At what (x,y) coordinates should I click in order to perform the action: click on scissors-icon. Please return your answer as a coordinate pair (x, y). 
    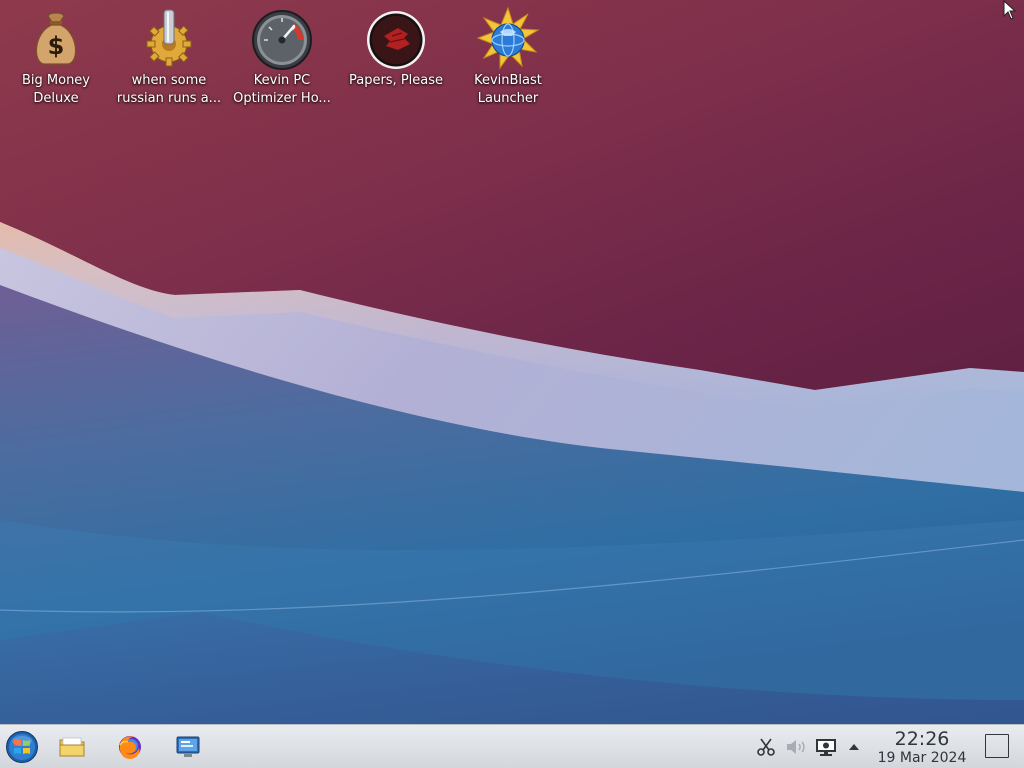
    Looking at the image, I should click on (766, 747).